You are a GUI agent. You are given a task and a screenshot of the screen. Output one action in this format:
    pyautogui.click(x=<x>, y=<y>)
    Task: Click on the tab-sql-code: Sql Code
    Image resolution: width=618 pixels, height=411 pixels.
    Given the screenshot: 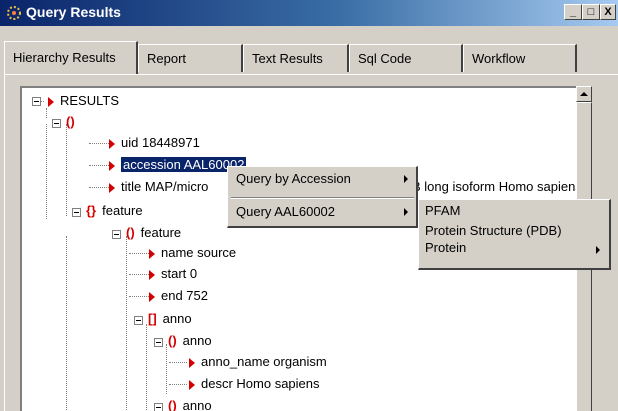 What is the action you would take?
    pyautogui.click(x=406, y=58)
    